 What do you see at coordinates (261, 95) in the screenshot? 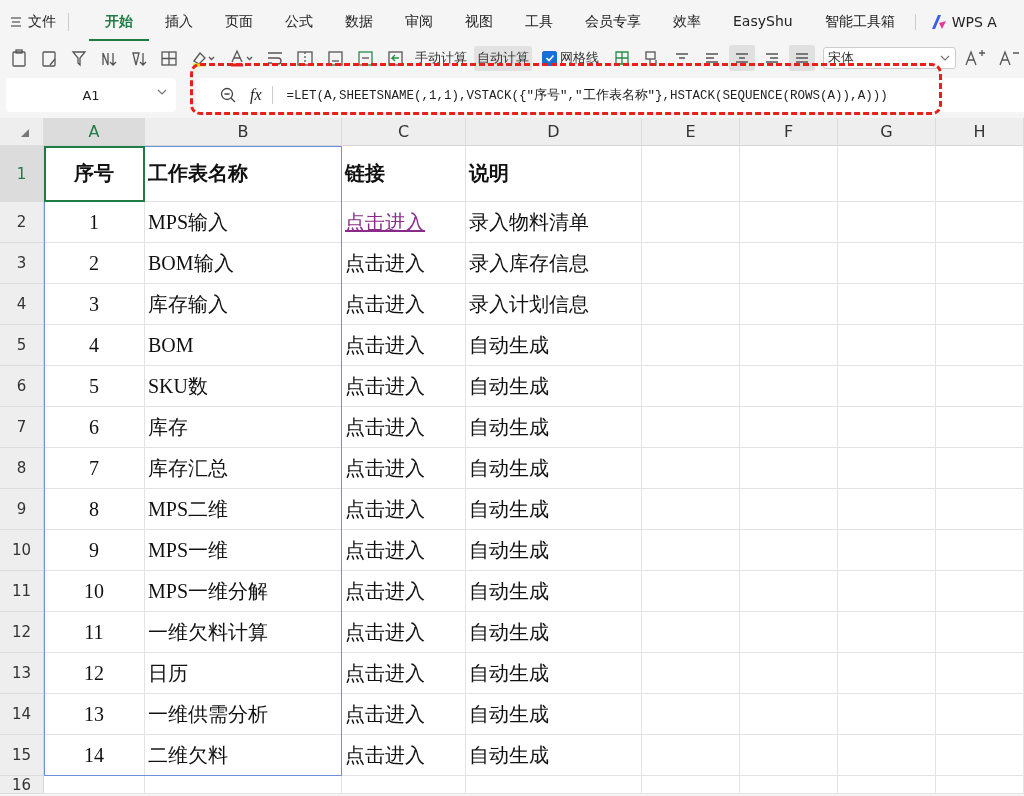
I see `function-button: fx` at bounding box center [261, 95].